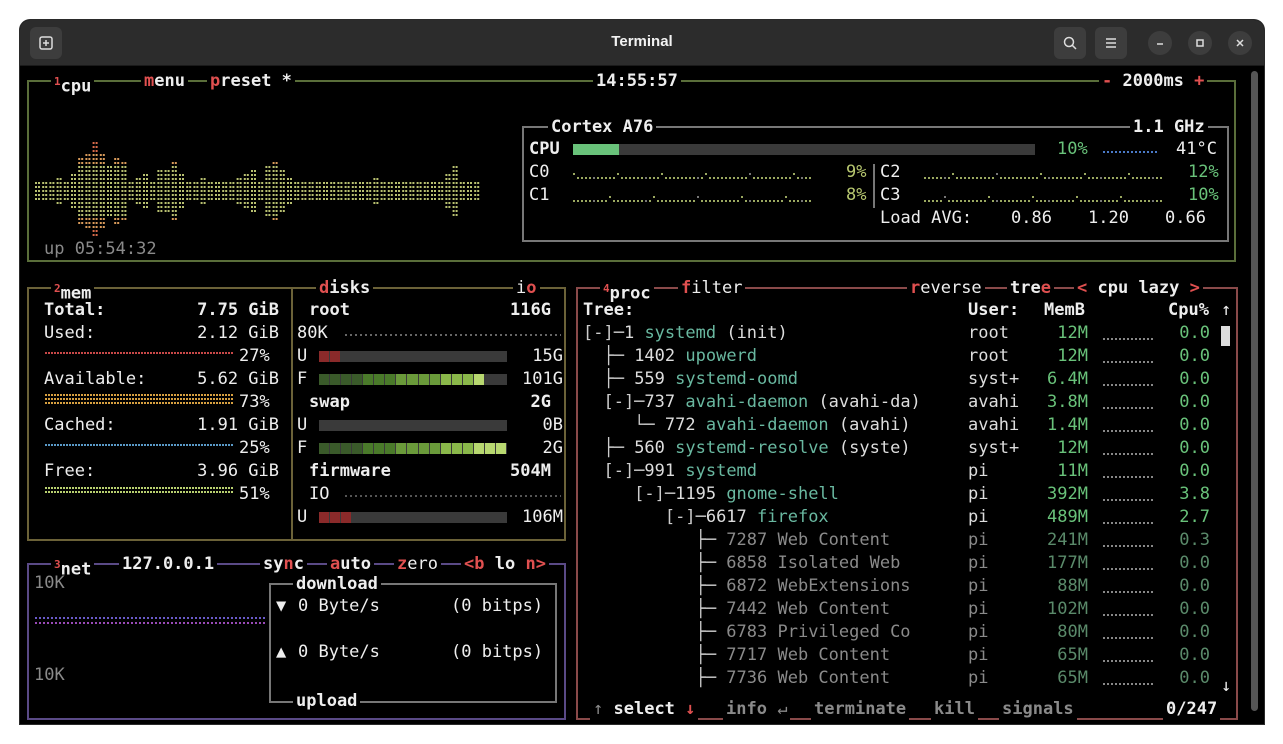 This screenshot has height=744, width=1283. Describe the element at coordinates (898, 425) in the screenshot. I see `process-row: └─ 772 avahi-daemon (avahi) avahi 1.4M 0.0` at that location.